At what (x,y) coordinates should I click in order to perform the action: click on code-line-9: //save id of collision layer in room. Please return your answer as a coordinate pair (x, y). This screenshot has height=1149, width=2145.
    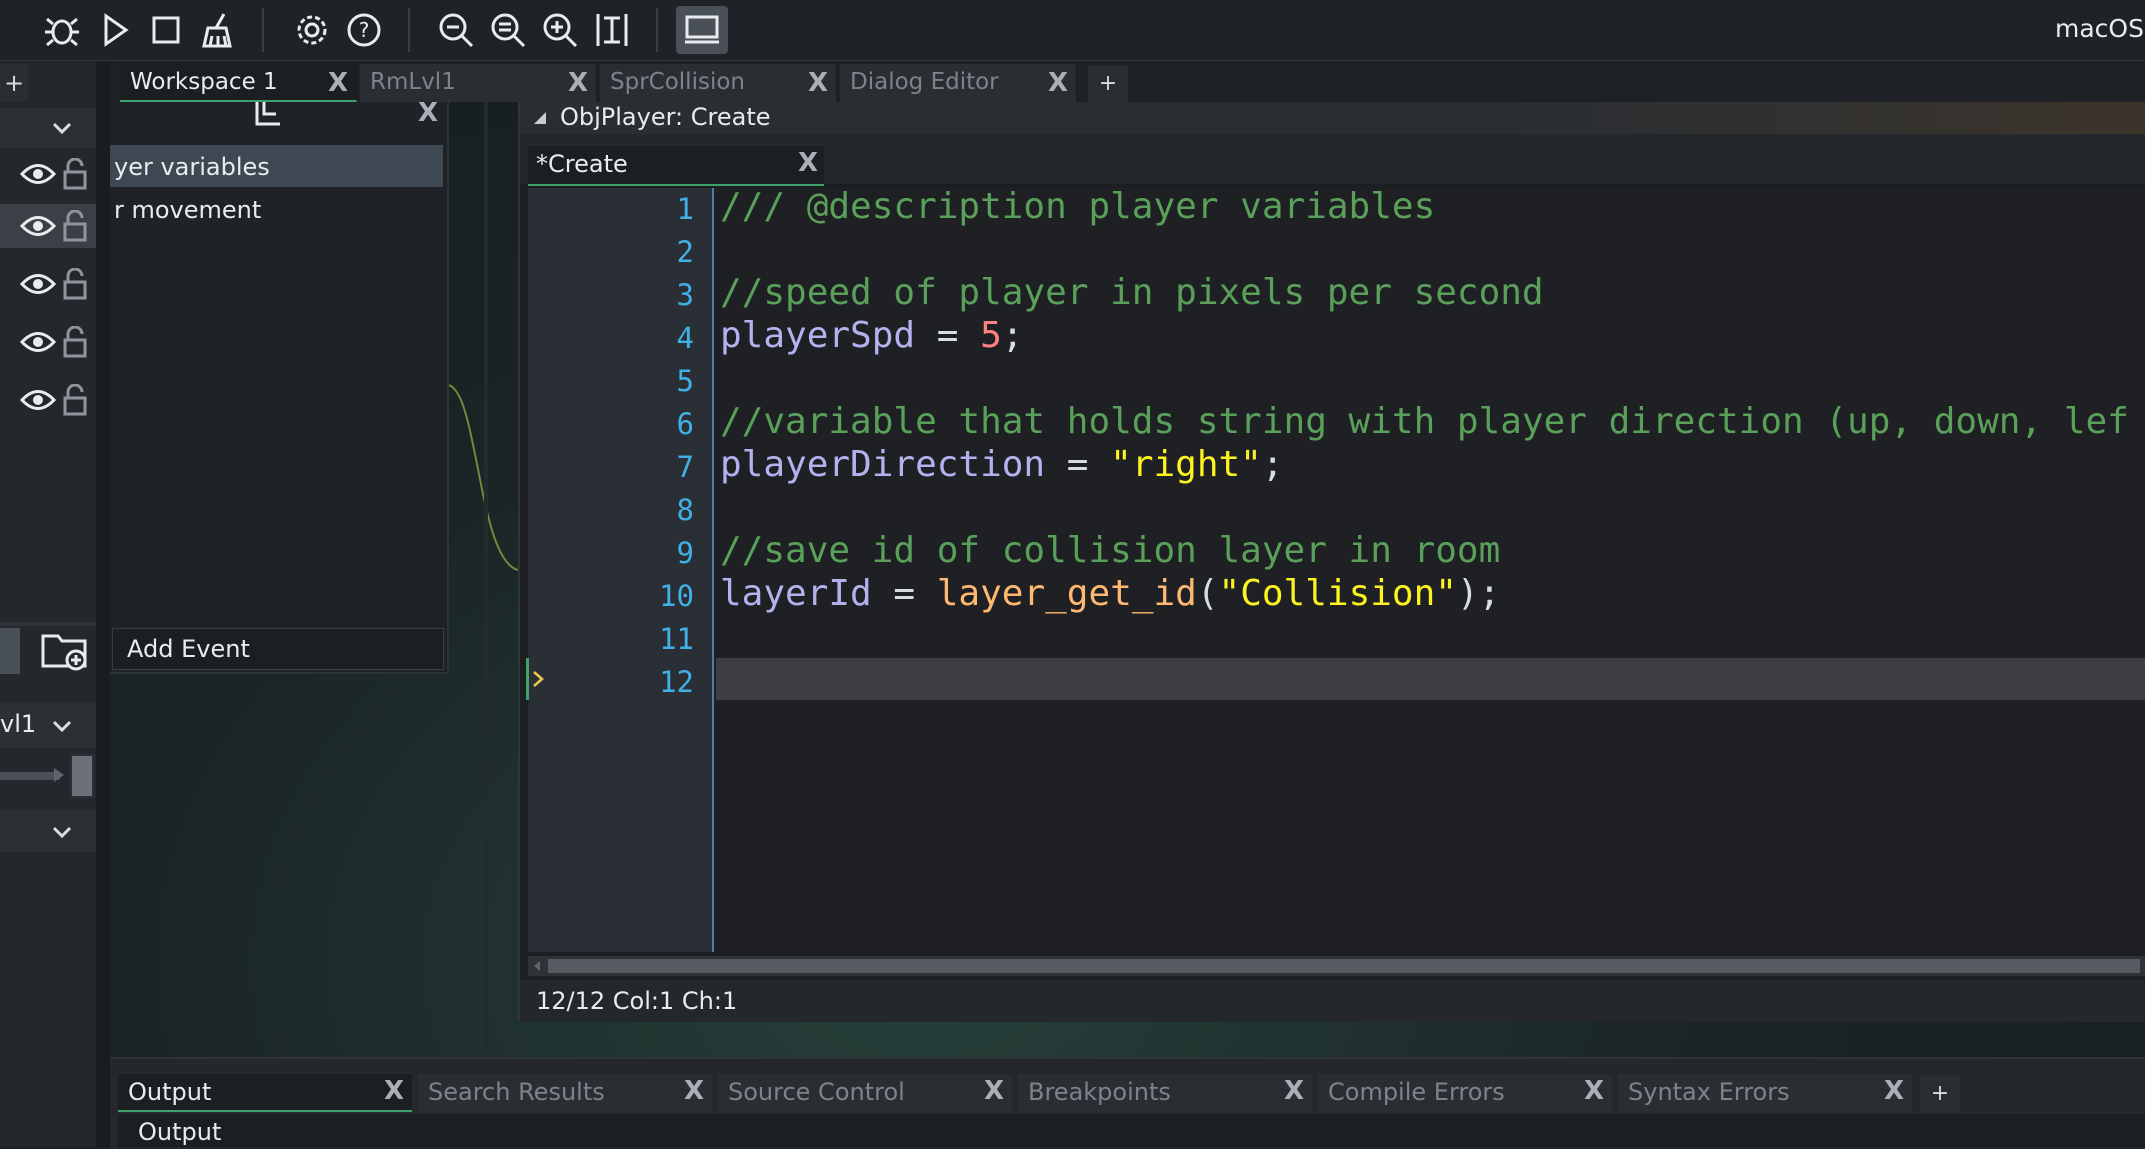
    Looking at the image, I should click on (1110, 550).